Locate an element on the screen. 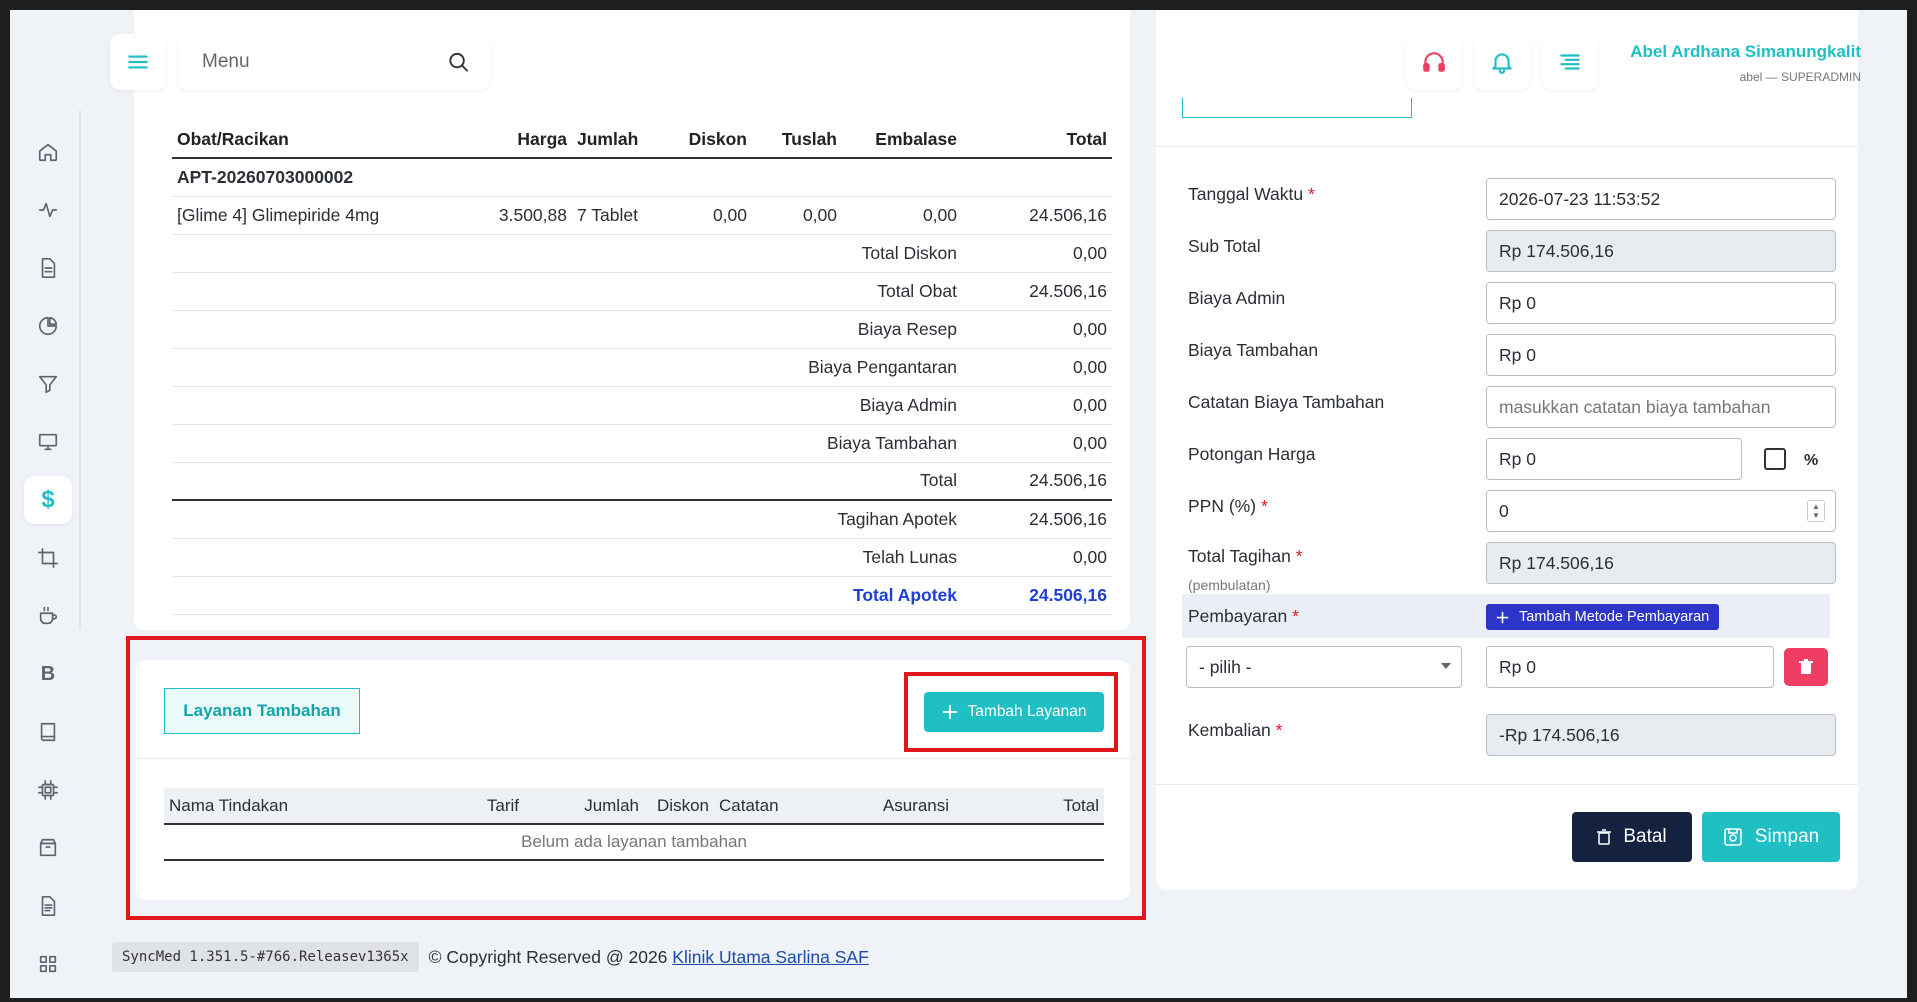  sidebar-item-document is located at coordinates (48, 268).